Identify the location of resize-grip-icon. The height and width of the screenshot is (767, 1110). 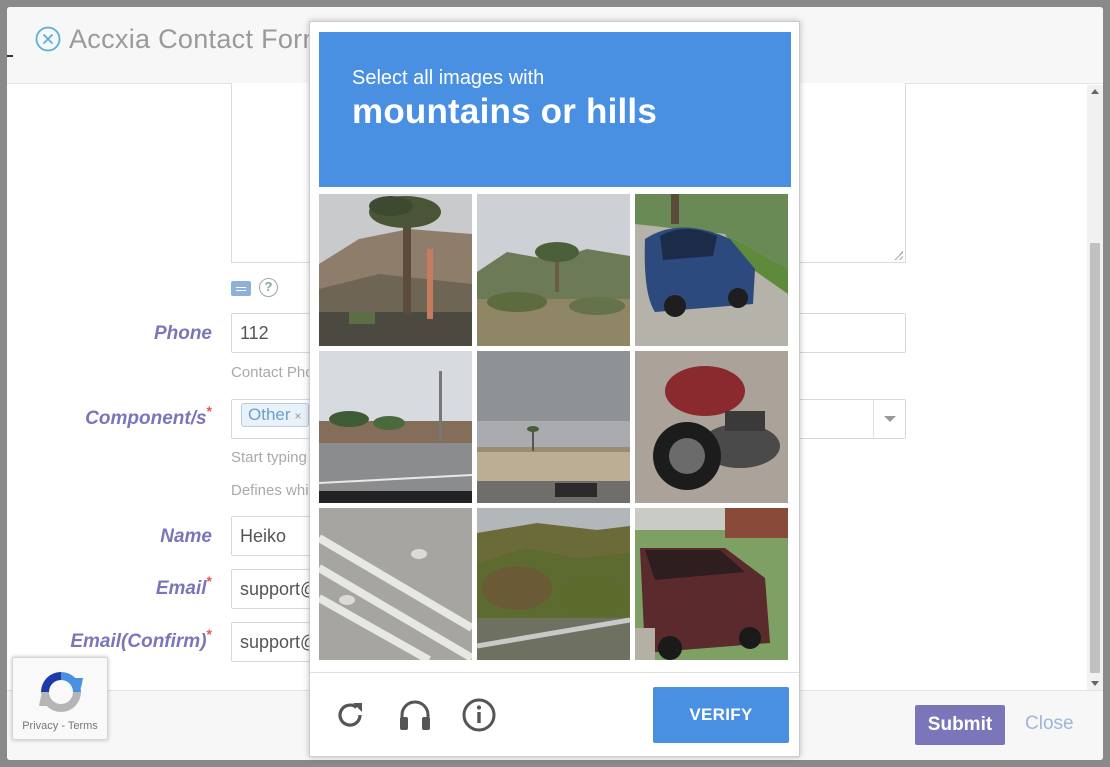
(898, 255).